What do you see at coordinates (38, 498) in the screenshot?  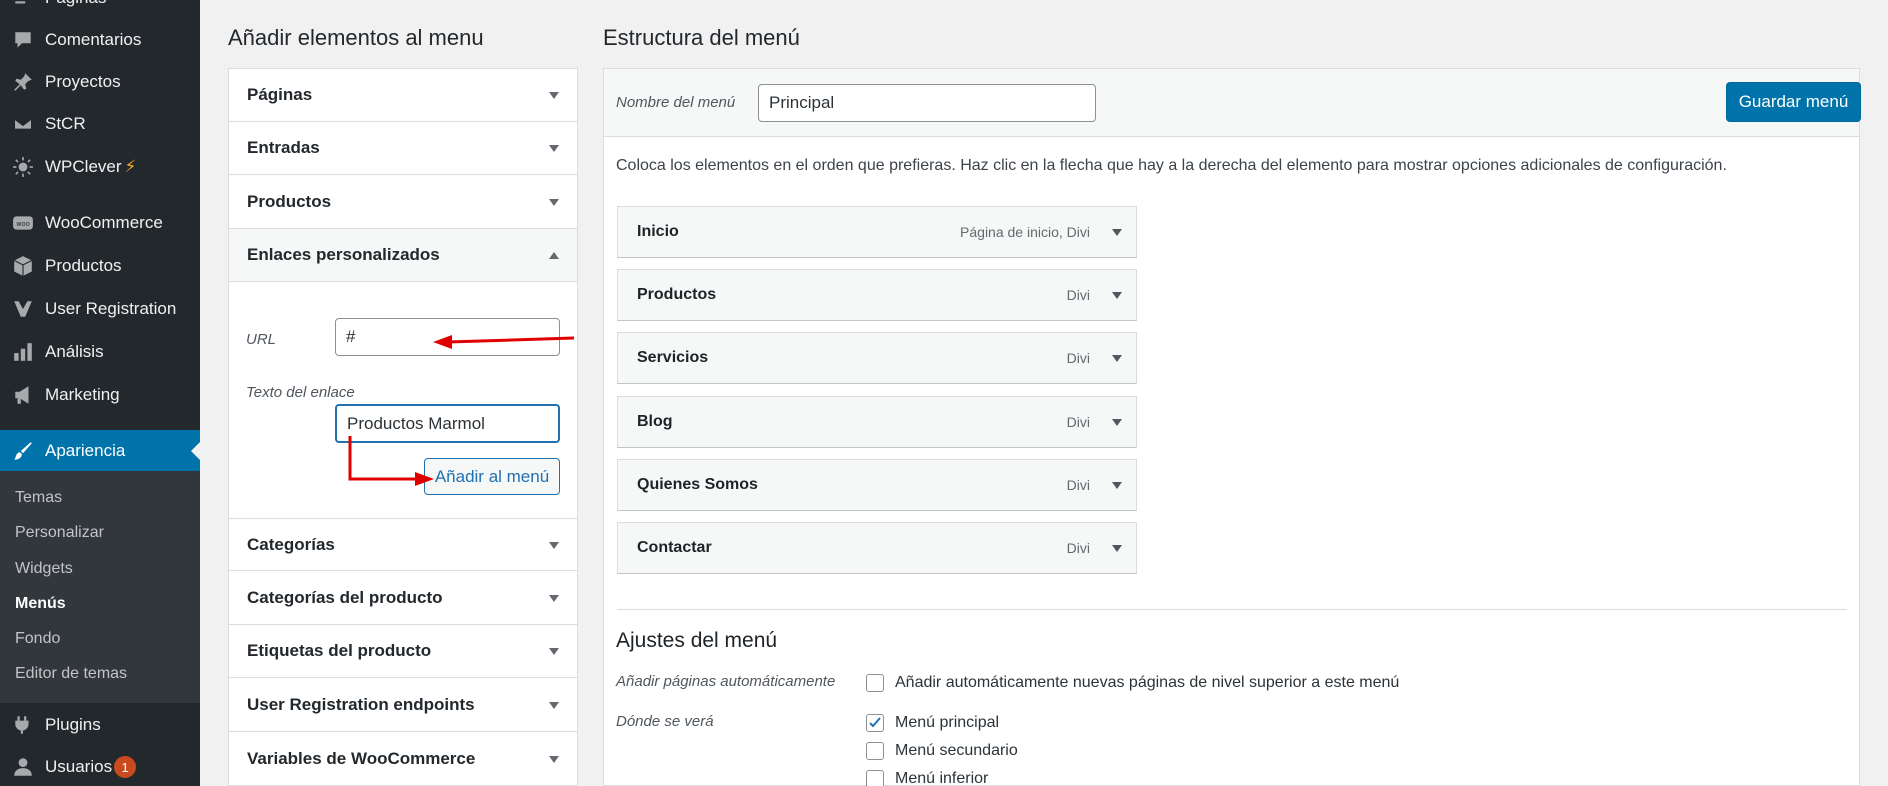 I see `submenu-item-themes: Temas` at bounding box center [38, 498].